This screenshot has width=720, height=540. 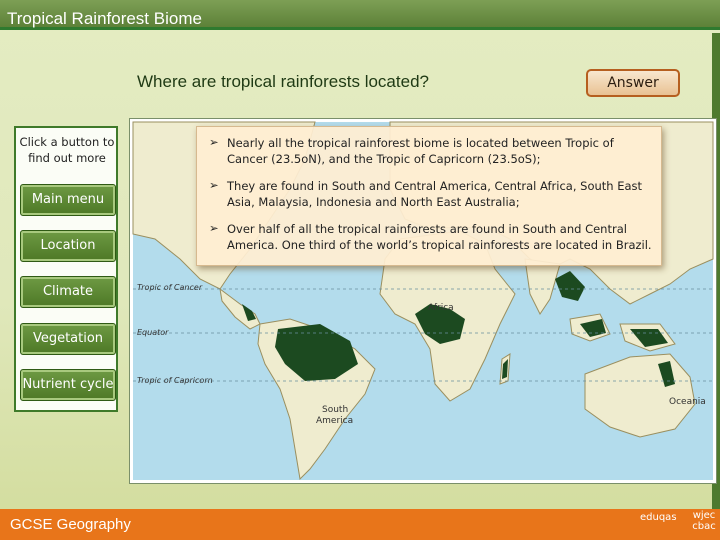 I want to click on footer-bar: GCSE Geography eduqas wjec cbac, so click(x=360, y=524).